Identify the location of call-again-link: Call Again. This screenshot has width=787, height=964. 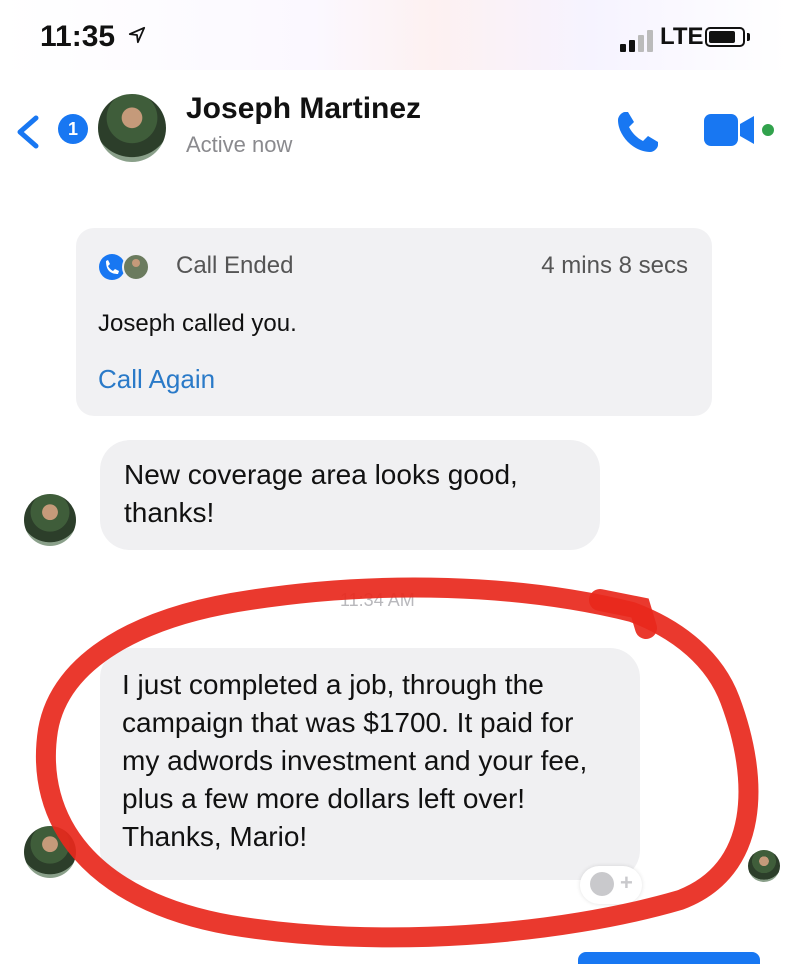
(156, 379).